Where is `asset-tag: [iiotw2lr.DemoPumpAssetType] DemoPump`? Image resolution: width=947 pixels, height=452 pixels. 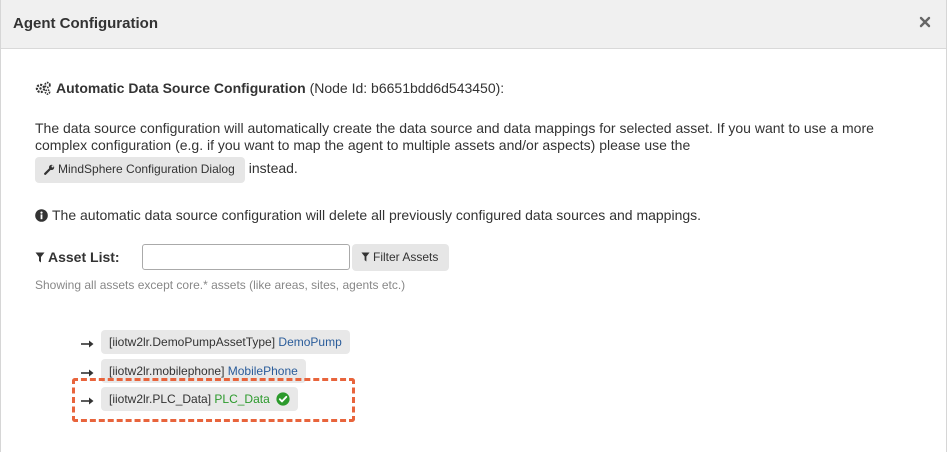
asset-tag: [iiotw2lr.DemoPumpAssetType] DemoPump is located at coordinates (225, 342).